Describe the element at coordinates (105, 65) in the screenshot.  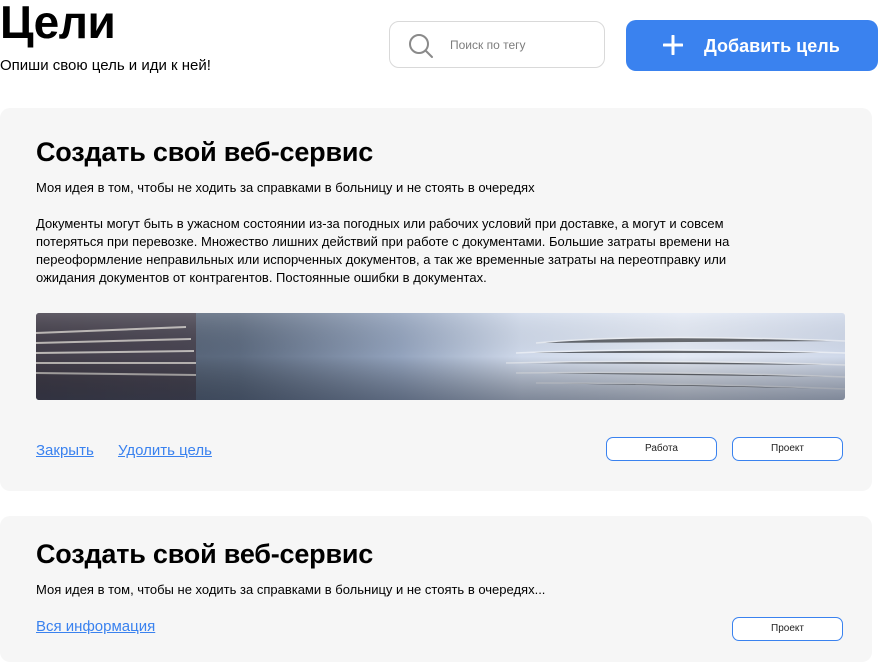
I see `page-subtitle: Опиши свою цель и иди к ней!` at that location.